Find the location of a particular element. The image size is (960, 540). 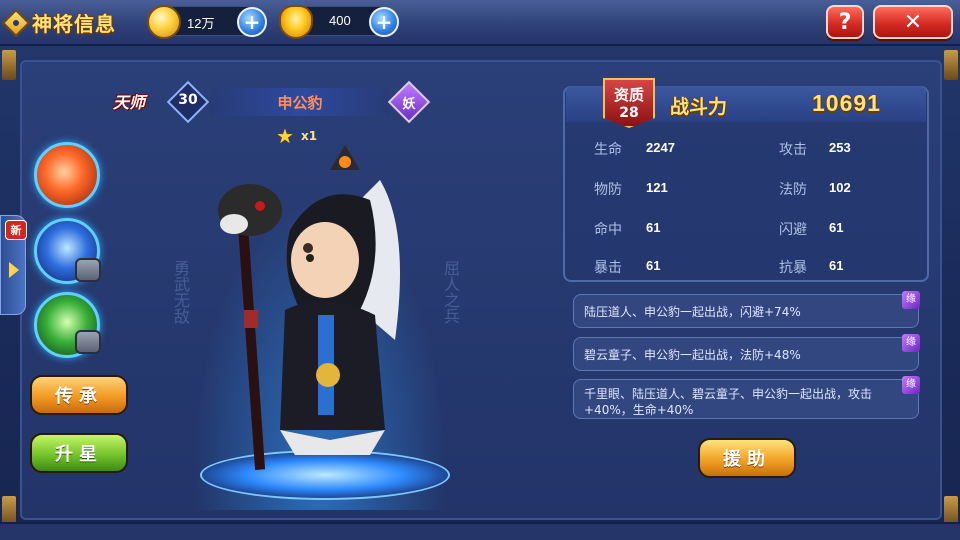

stat-label: 物防 is located at coordinates (608, 190).